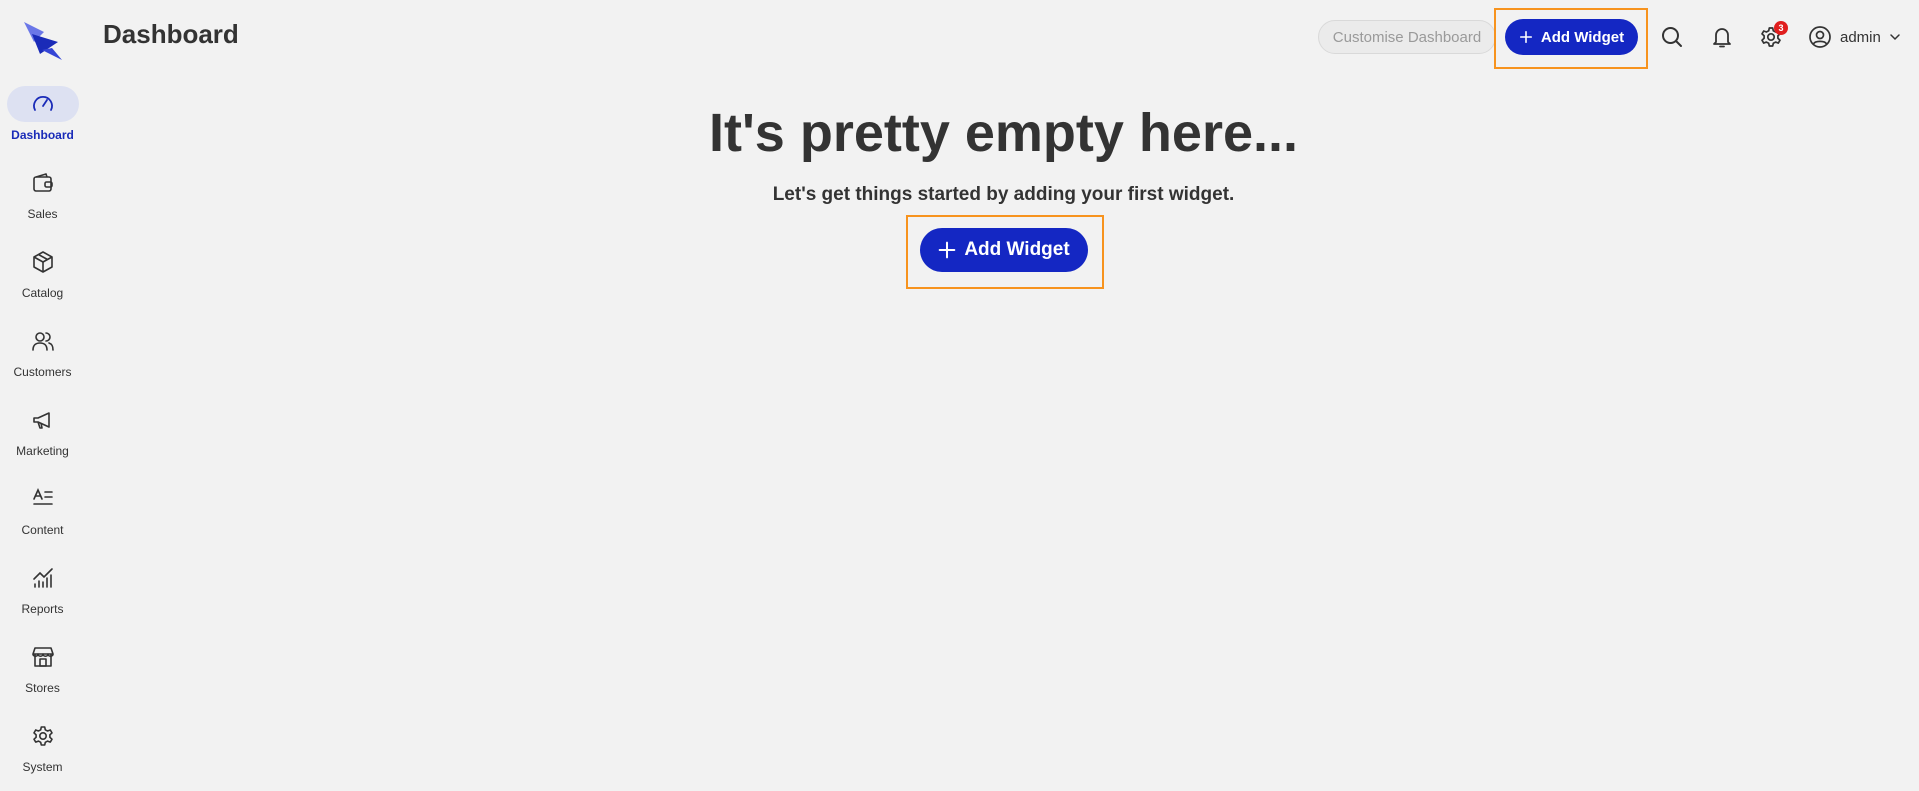  Describe the element at coordinates (42, 674) in the screenshot. I see `sidebar-item-stores: Stores` at that location.